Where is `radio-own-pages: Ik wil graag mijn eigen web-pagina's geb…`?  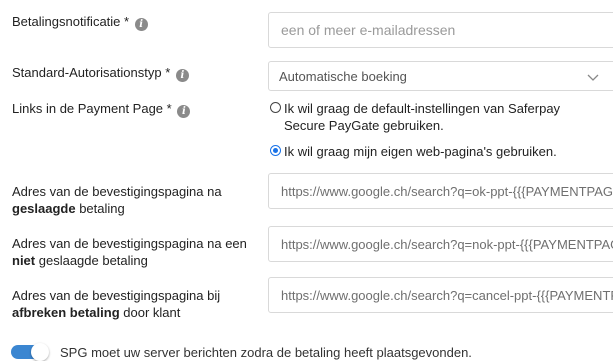
radio-own-pages: Ik wil graag mijn eigen web-pagina's geb… is located at coordinates (435, 151).